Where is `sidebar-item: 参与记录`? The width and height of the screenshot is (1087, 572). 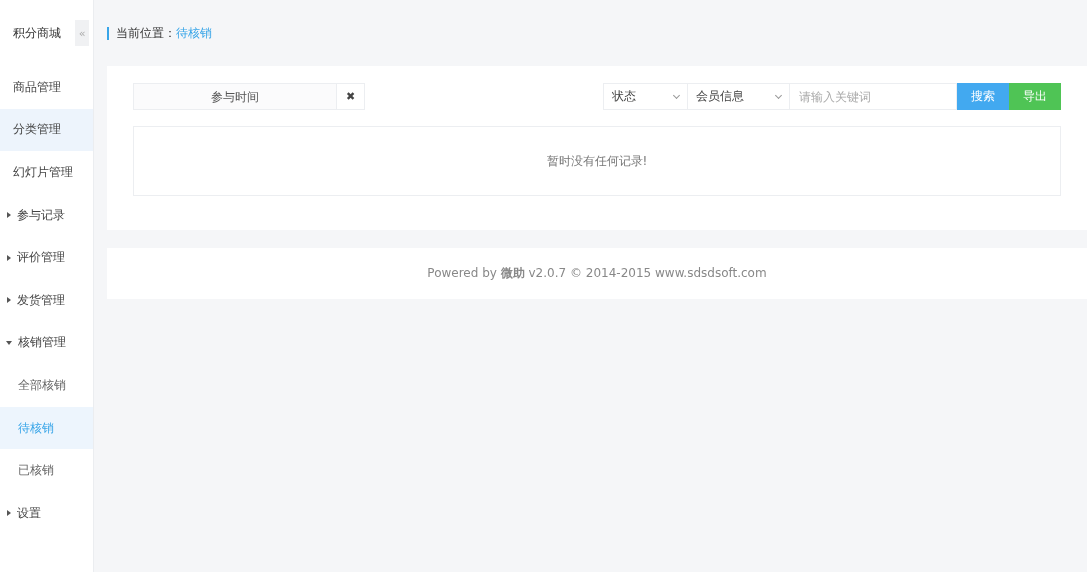
sidebar-item: 参与记录 is located at coordinates (46, 215).